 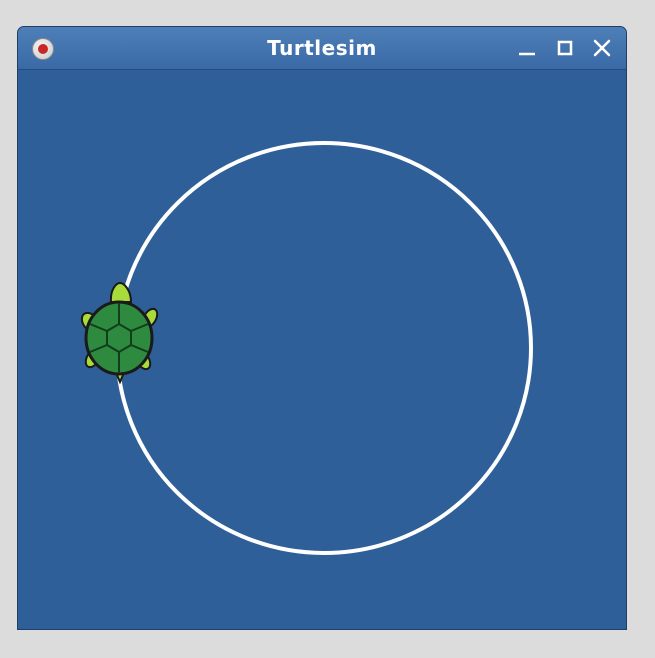 I want to click on close-button, so click(x=602, y=48).